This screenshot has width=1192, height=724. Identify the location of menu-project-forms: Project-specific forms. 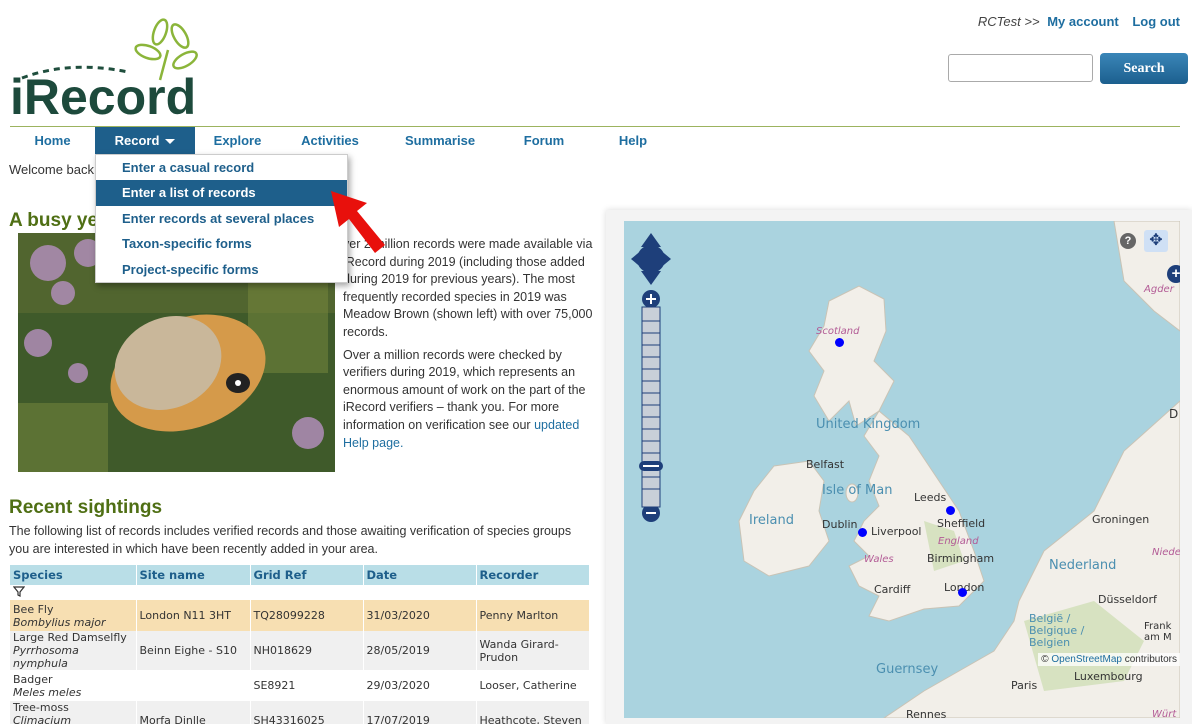
(221, 269).